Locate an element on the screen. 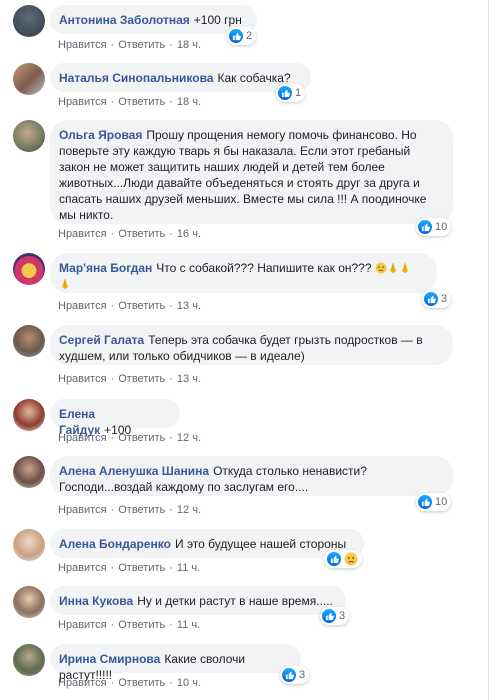 The width and height of the screenshot is (489, 700). comment-actions: Нравится · Ответить · 10 ч. is located at coordinates (130, 683).